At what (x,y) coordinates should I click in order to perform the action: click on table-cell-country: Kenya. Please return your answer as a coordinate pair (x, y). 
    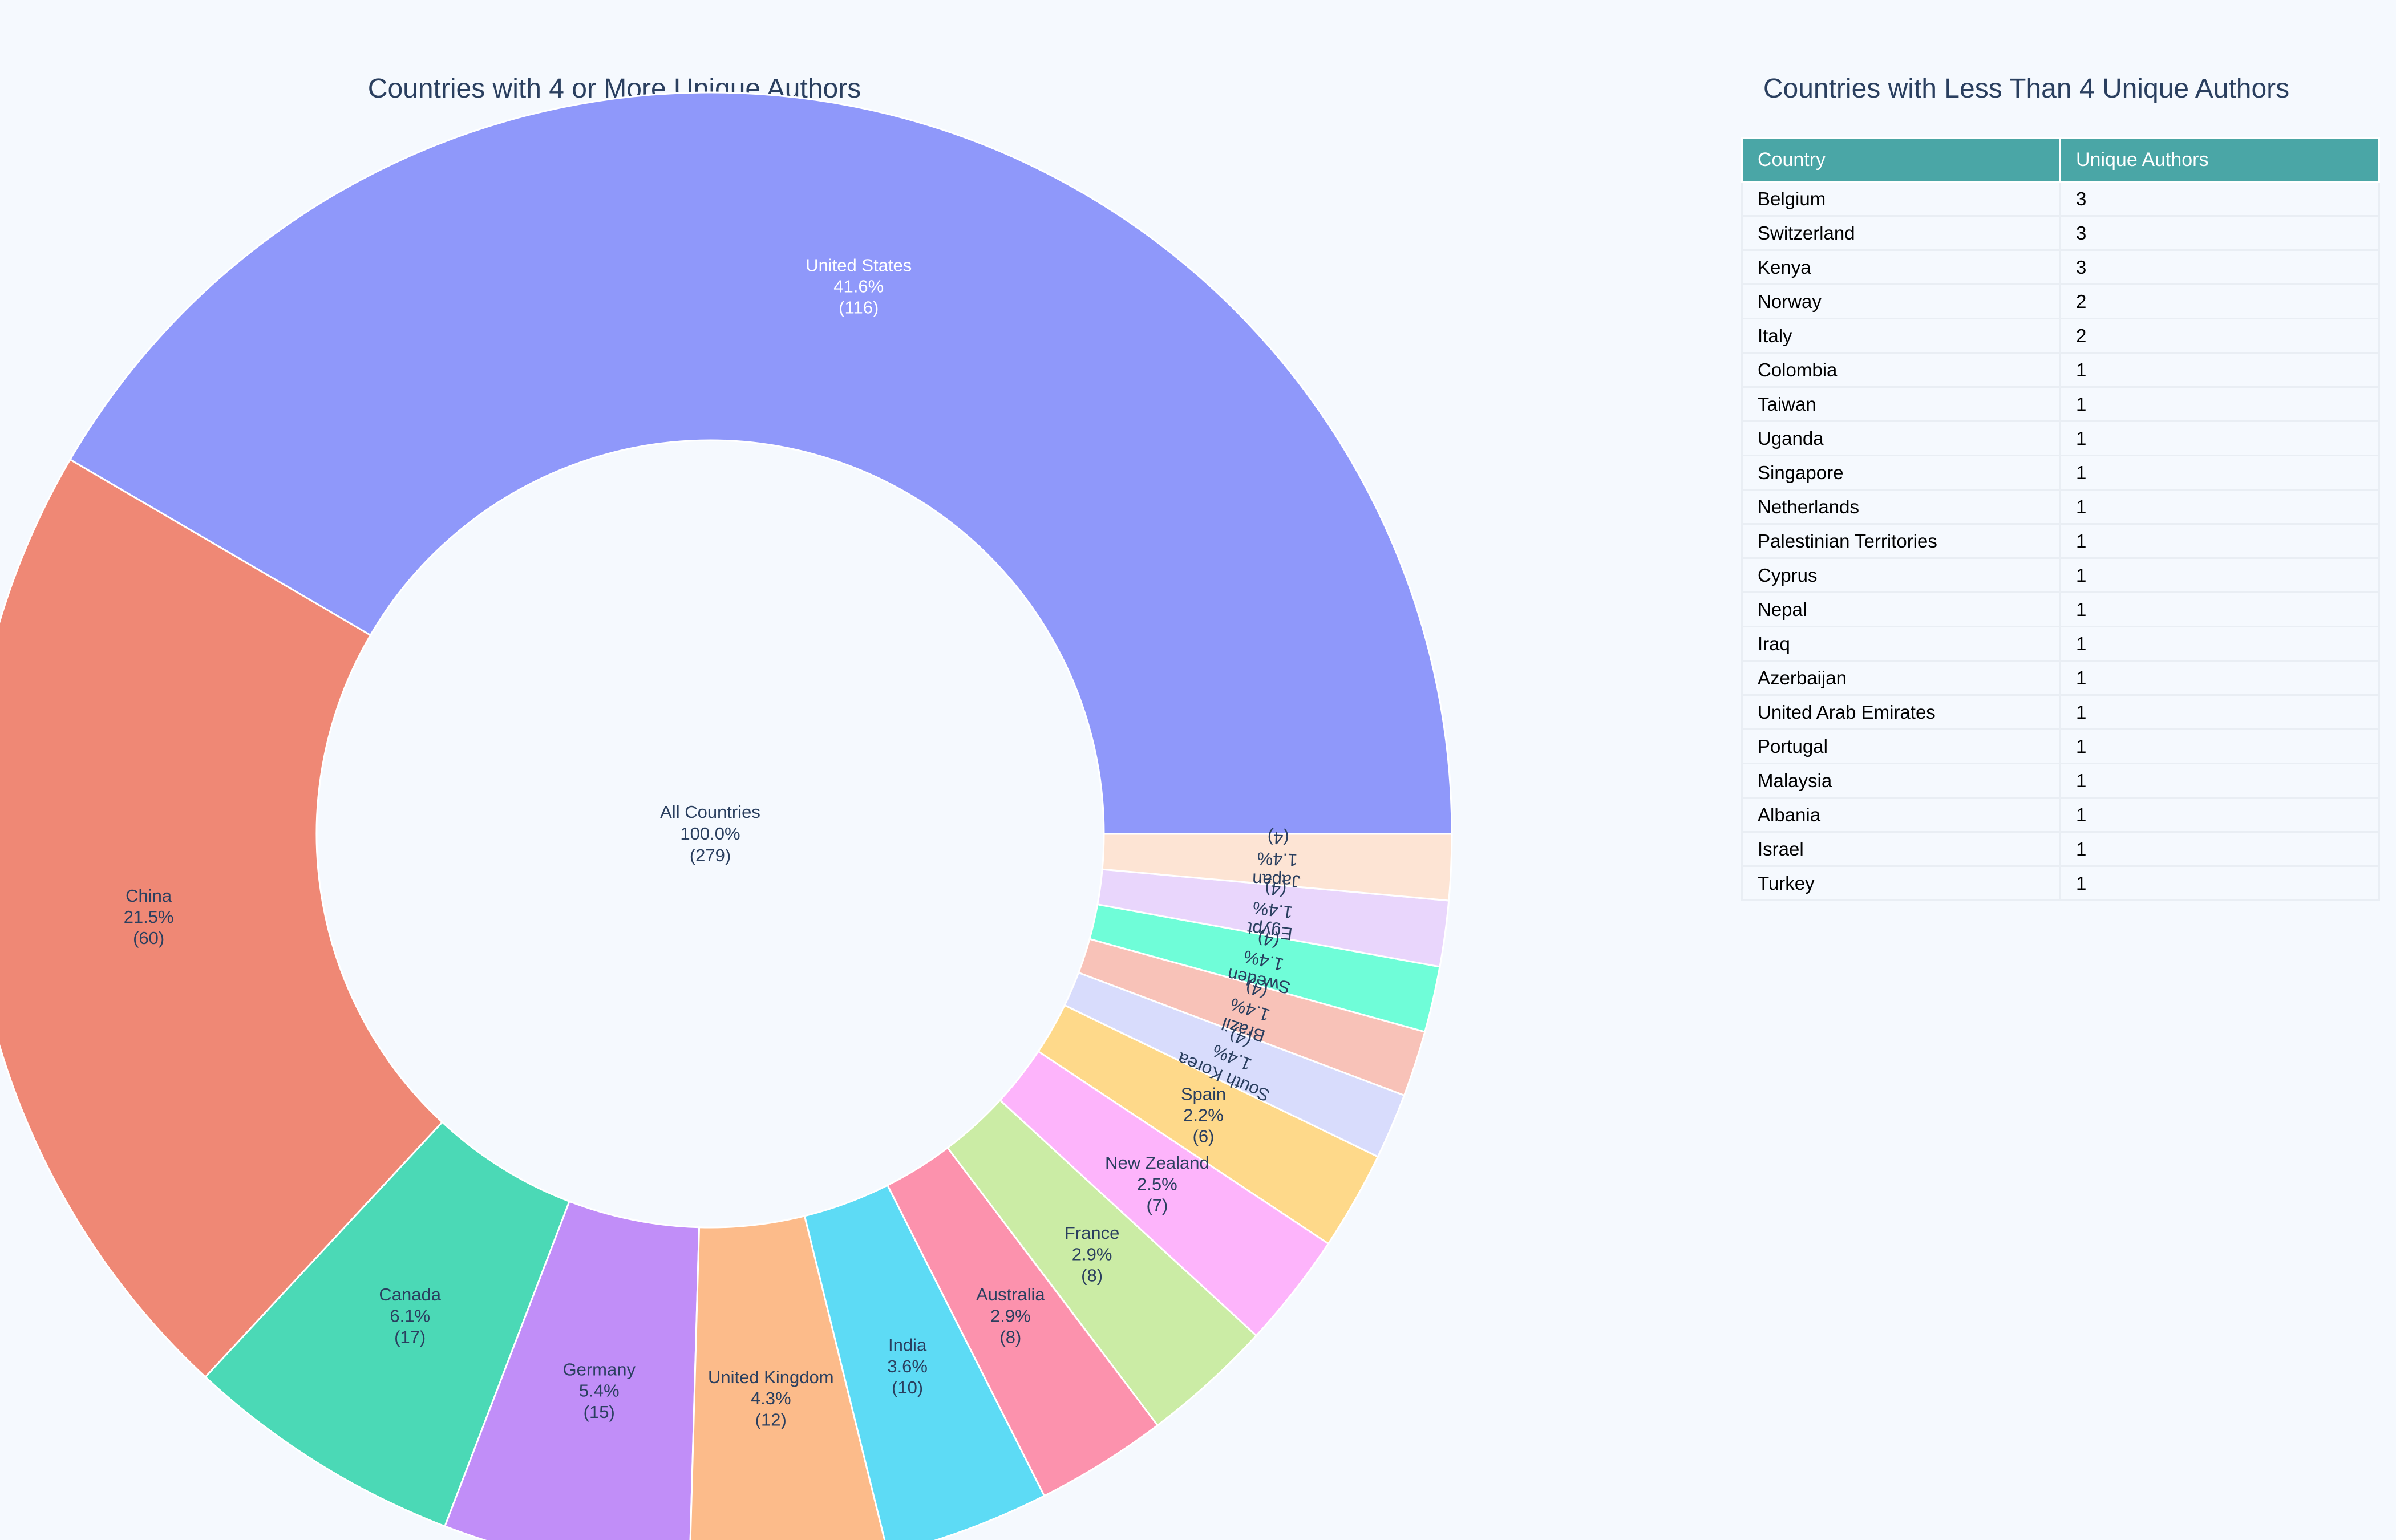
    Looking at the image, I should click on (1901, 267).